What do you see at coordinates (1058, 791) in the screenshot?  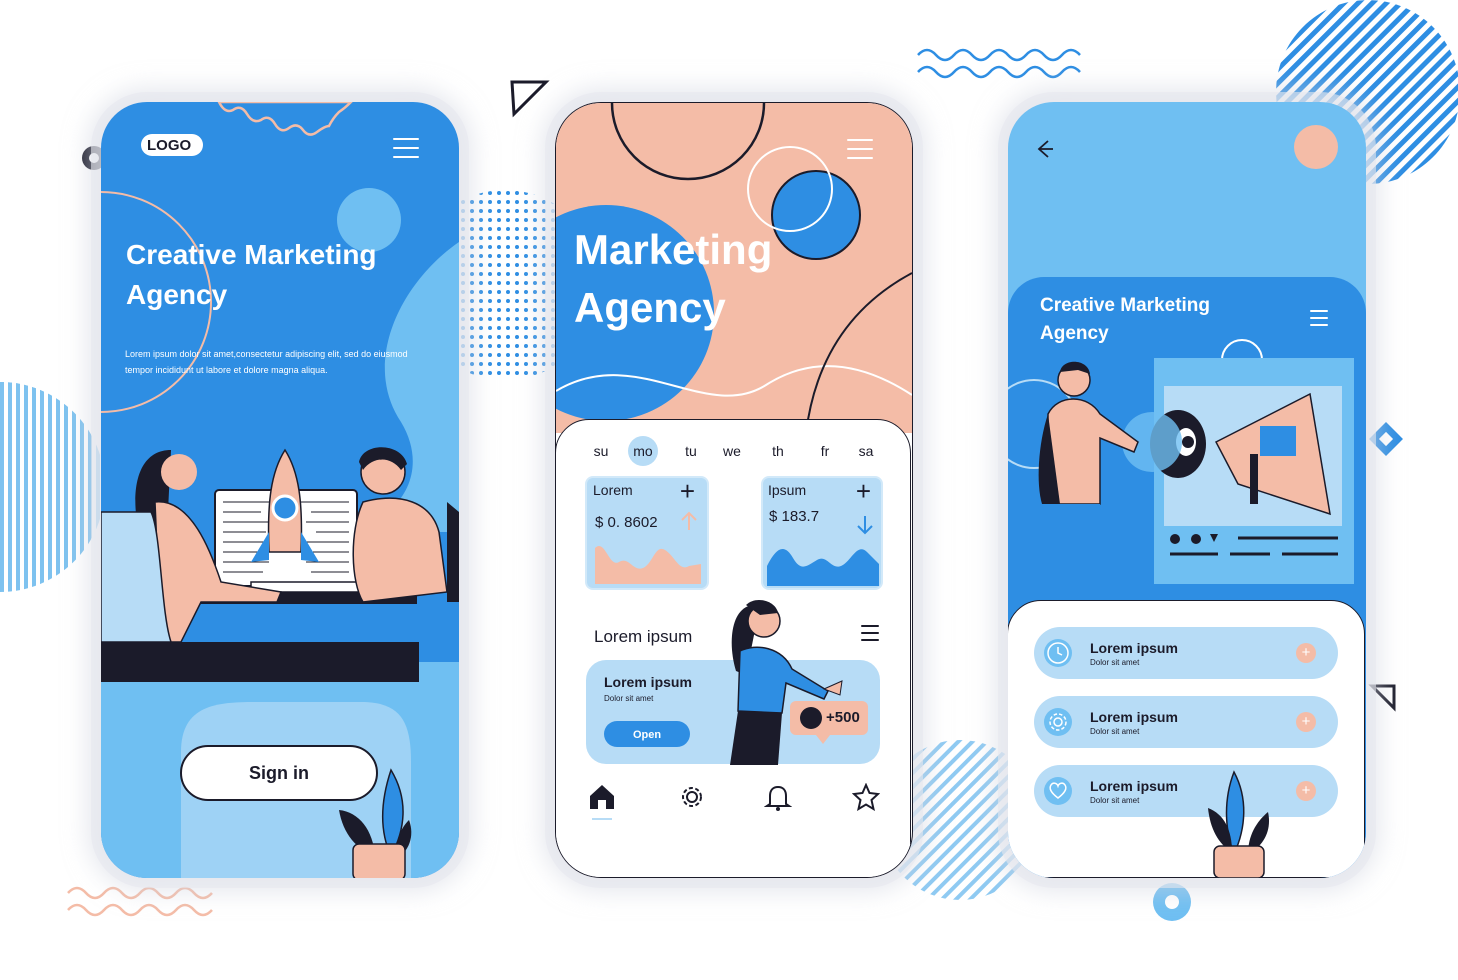 I see `heart-icon` at bounding box center [1058, 791].